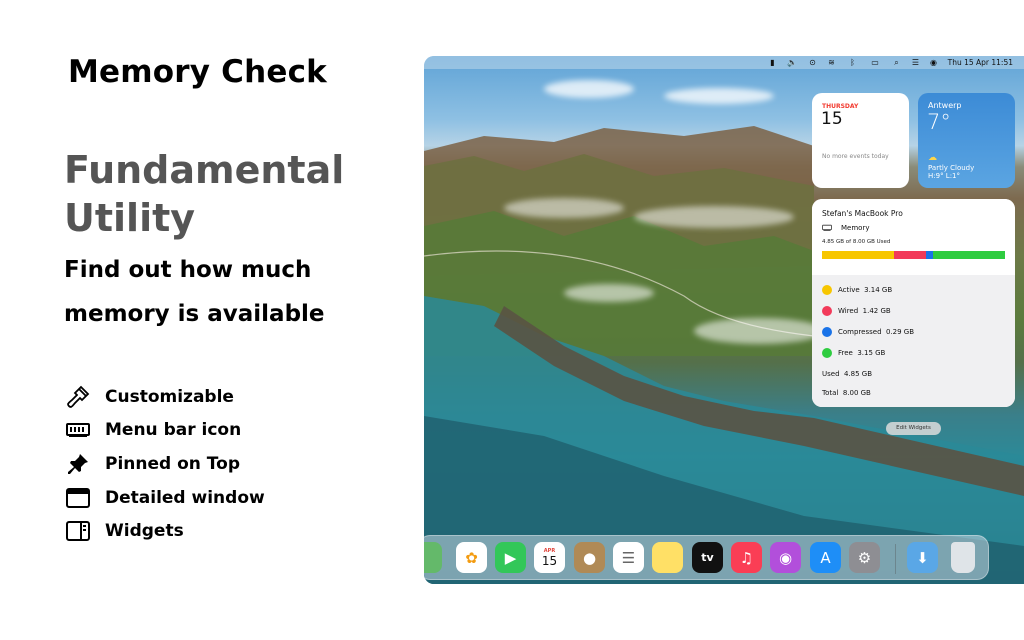 The image size is (1024, 640). I want to click on legend-name: Compressed, so click(860, 332).